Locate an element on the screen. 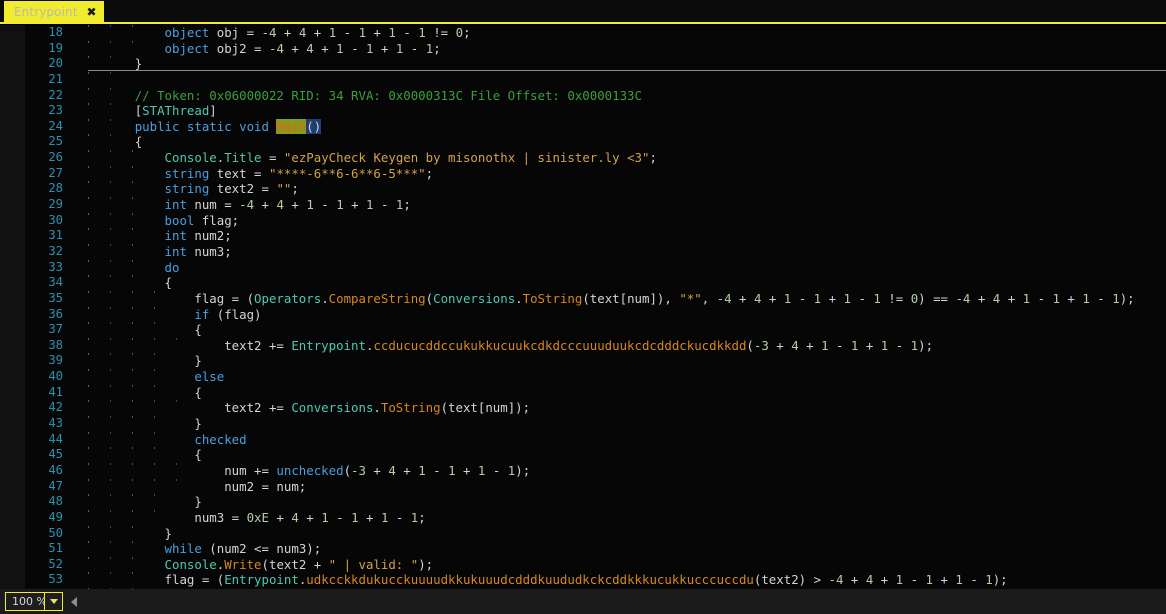 This screenshot has height=614, width=1166. code-line: 27 string text = "****-6**6-6**6-5***"; is located at coordinates (583, 173).